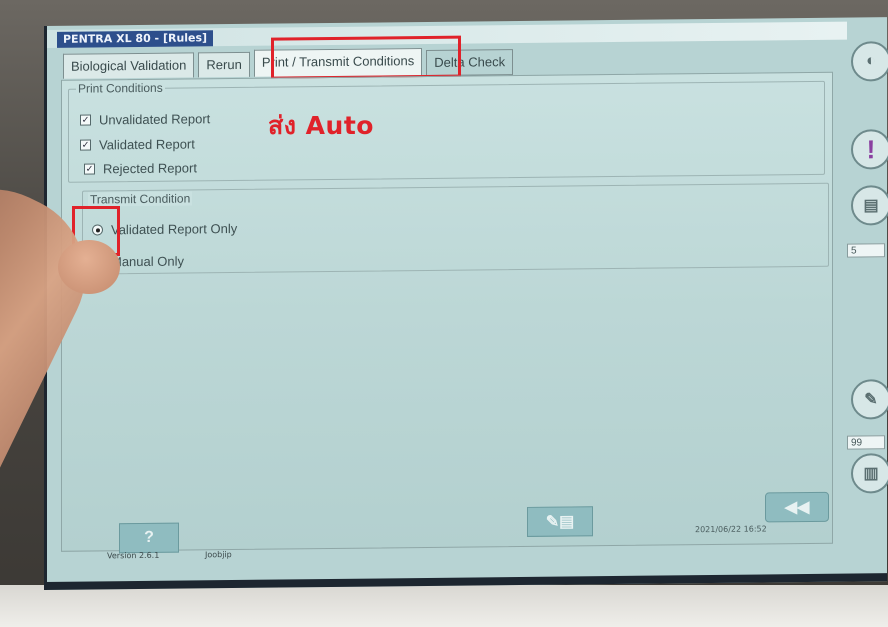  I want to click on tab-biological-validation: Biological Validation, so click(129, 65).